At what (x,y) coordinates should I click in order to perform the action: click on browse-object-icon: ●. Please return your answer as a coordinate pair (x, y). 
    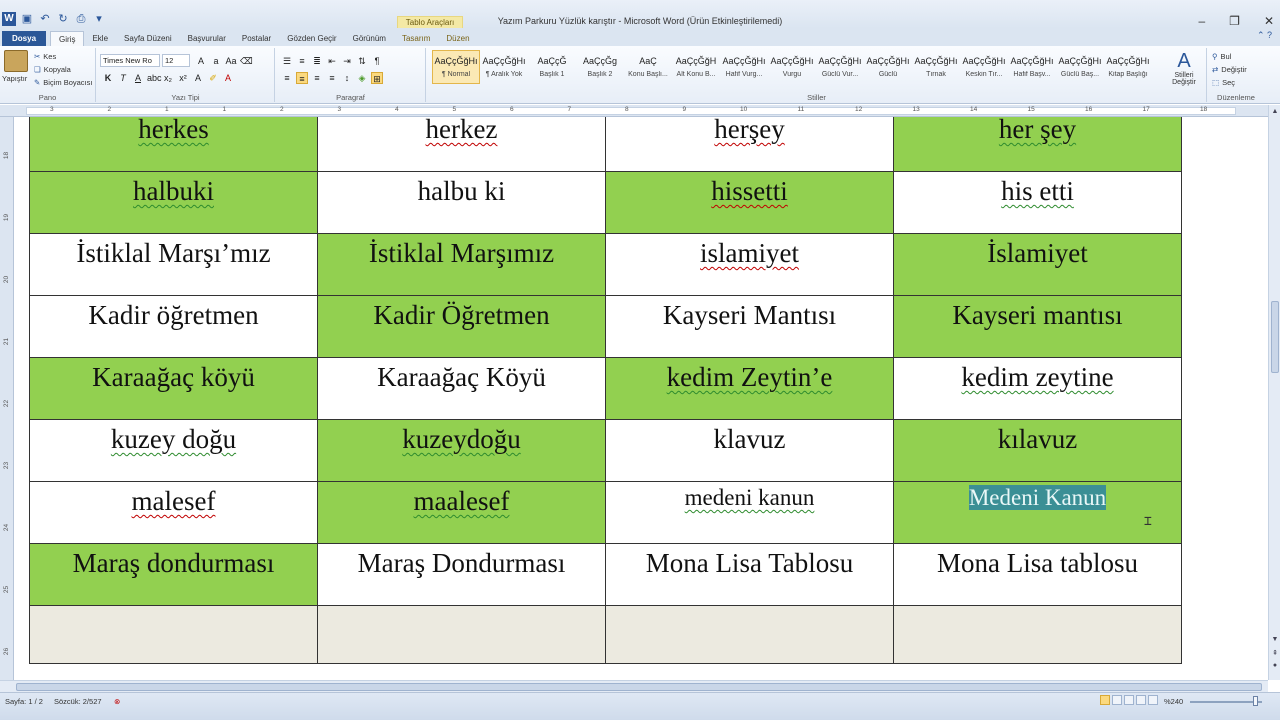
    Looking at the image, I should click on (1275, 666).